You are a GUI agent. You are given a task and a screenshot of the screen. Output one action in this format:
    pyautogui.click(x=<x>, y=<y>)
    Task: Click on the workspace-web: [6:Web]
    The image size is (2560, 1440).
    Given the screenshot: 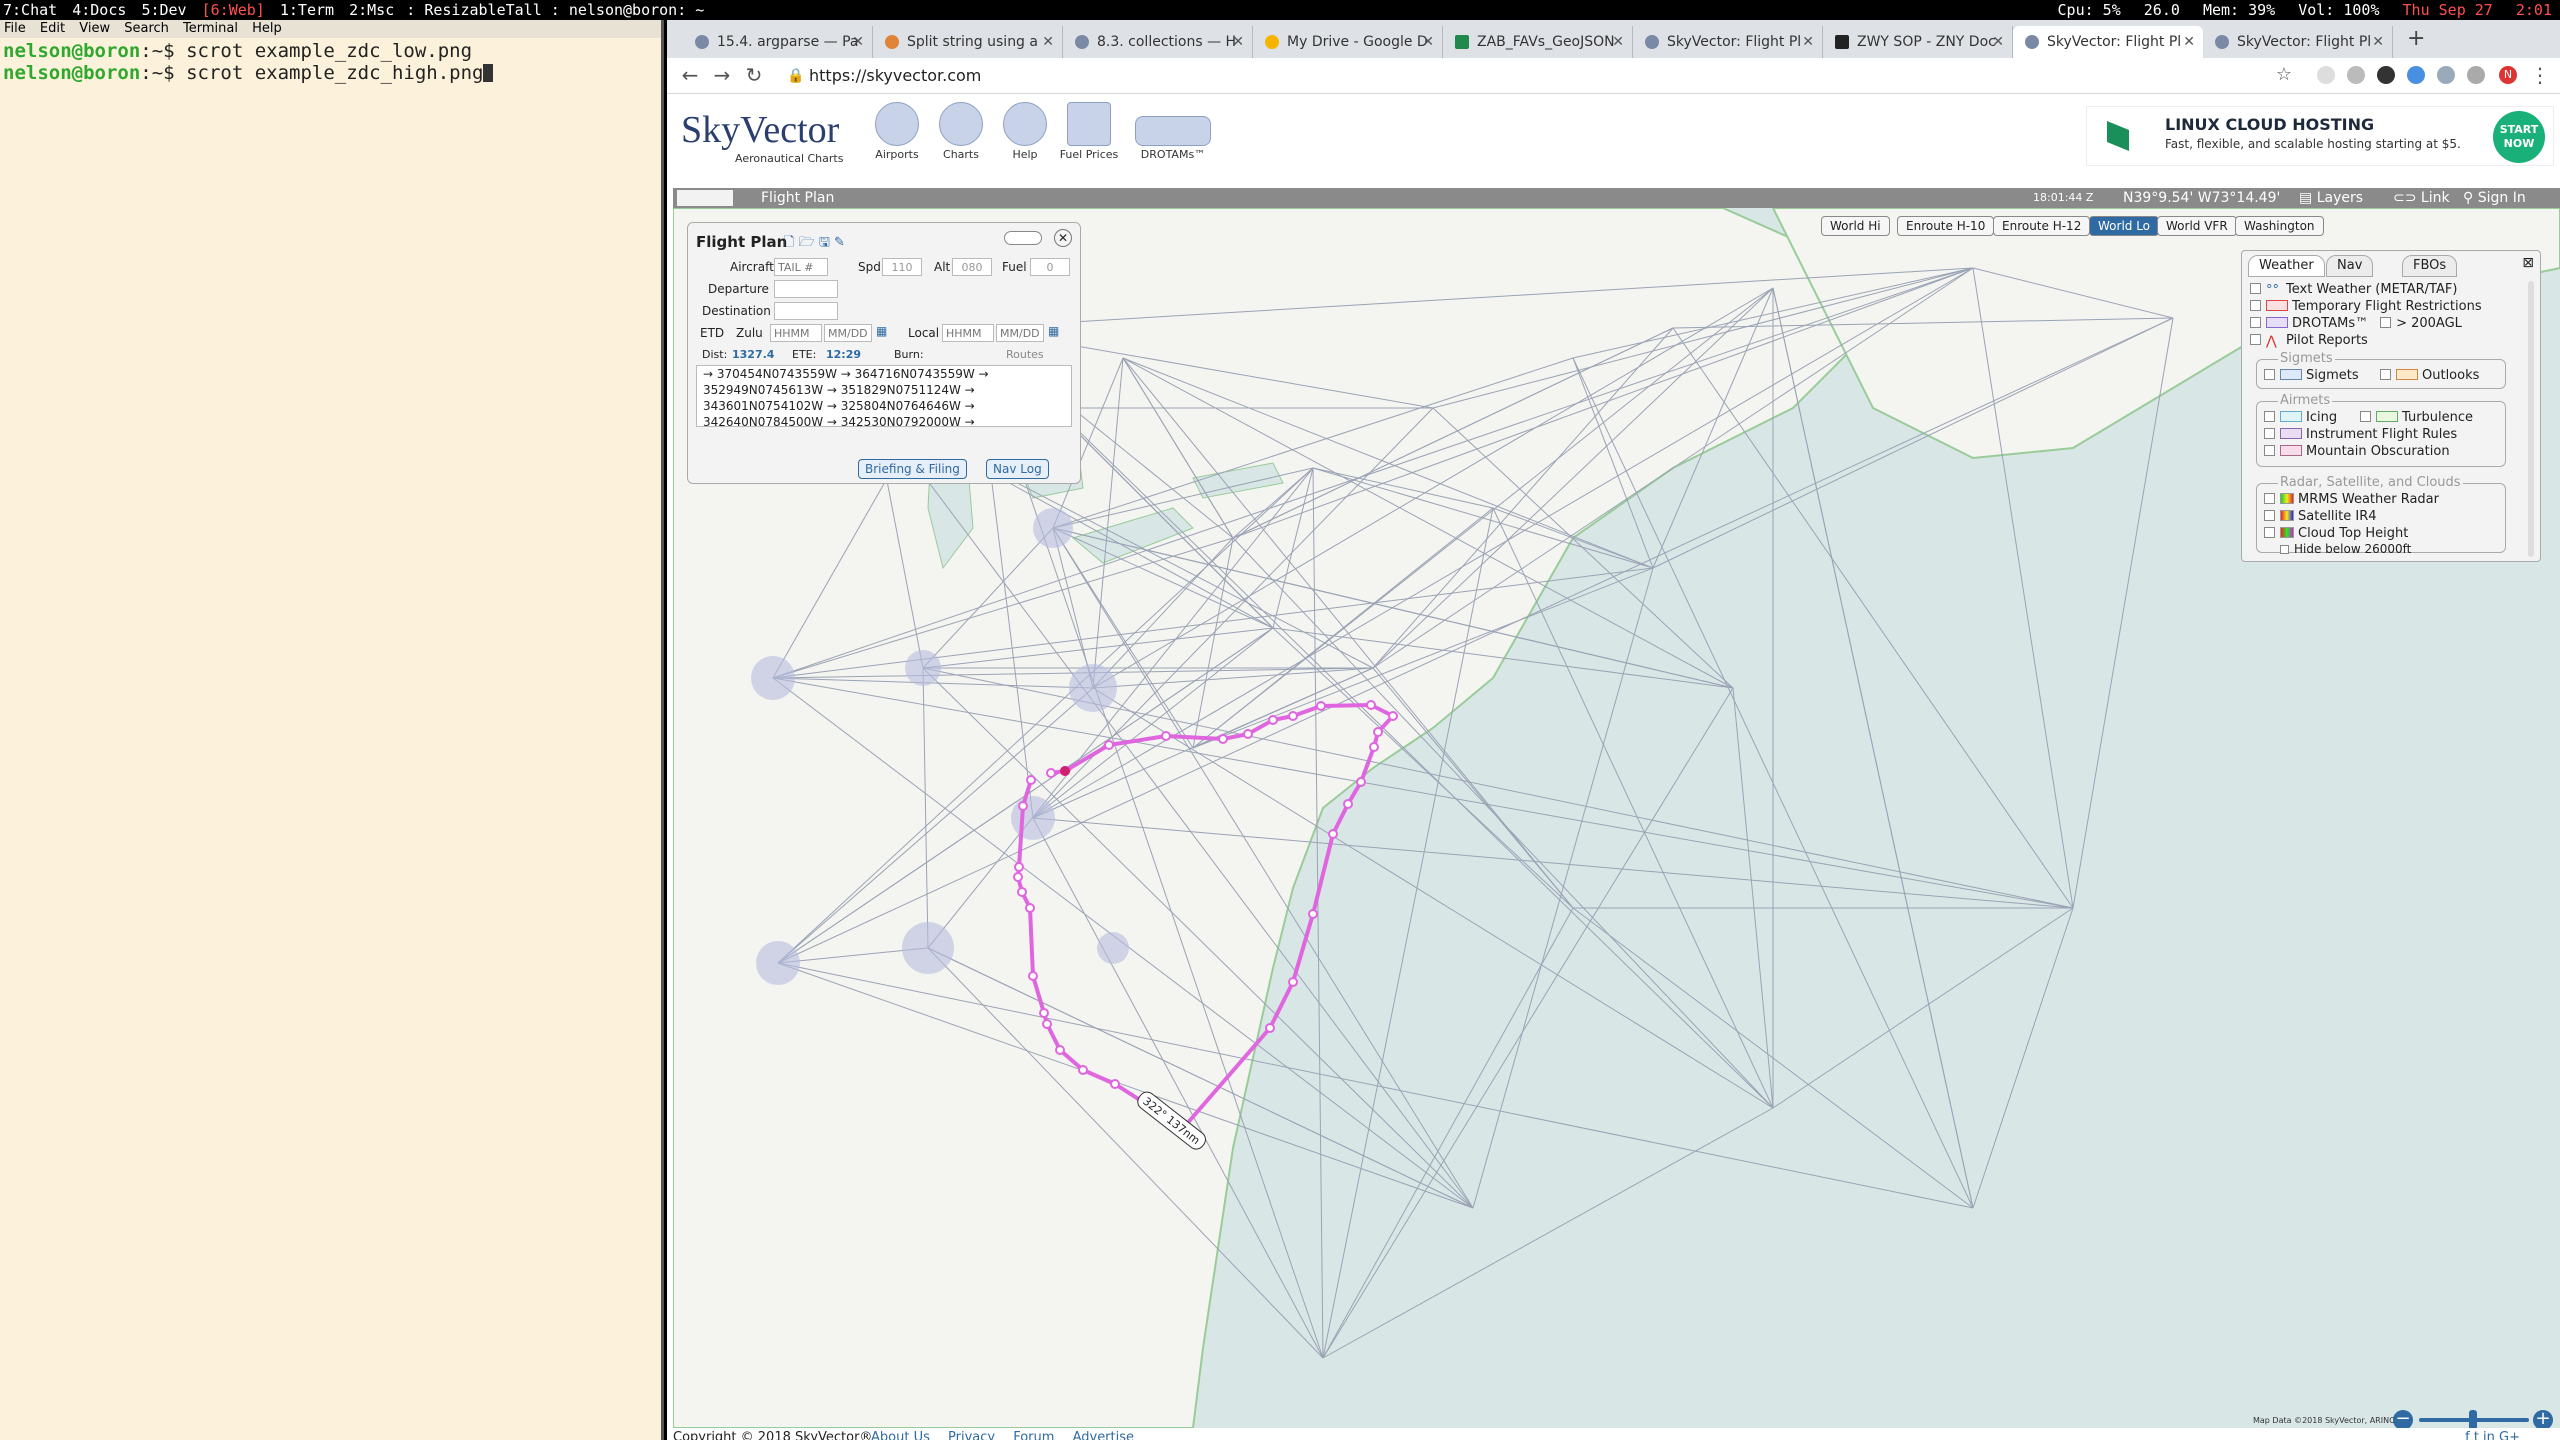 What is the action you would take?
    pyautogui.click(x=233, y=10)
    